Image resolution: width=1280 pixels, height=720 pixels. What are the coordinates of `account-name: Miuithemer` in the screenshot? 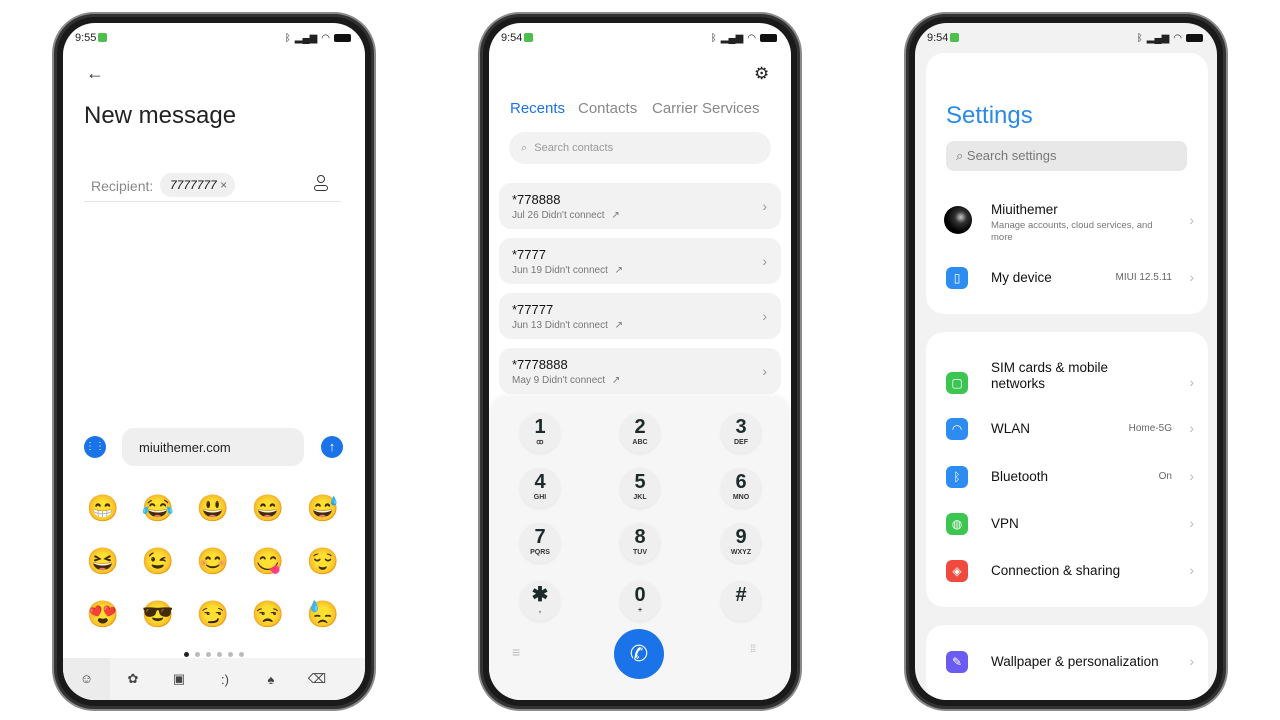 It's located at (1024, 209).